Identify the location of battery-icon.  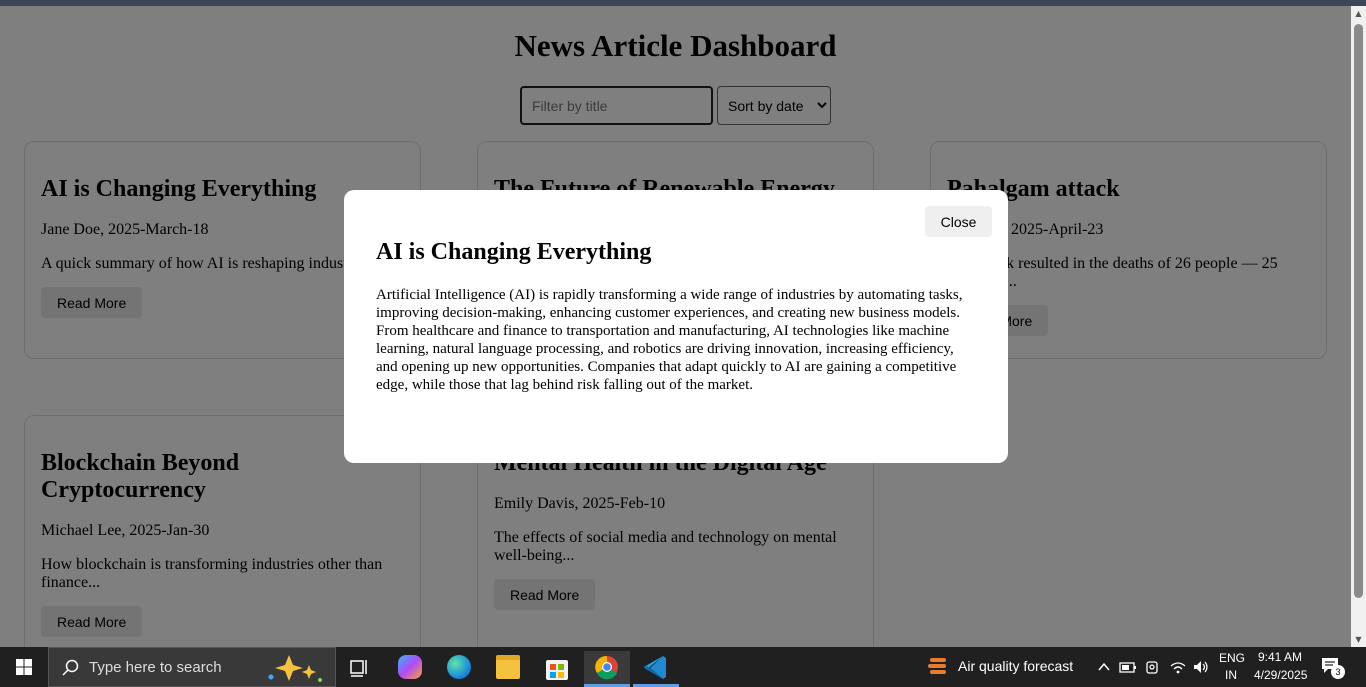
(1128, 667).